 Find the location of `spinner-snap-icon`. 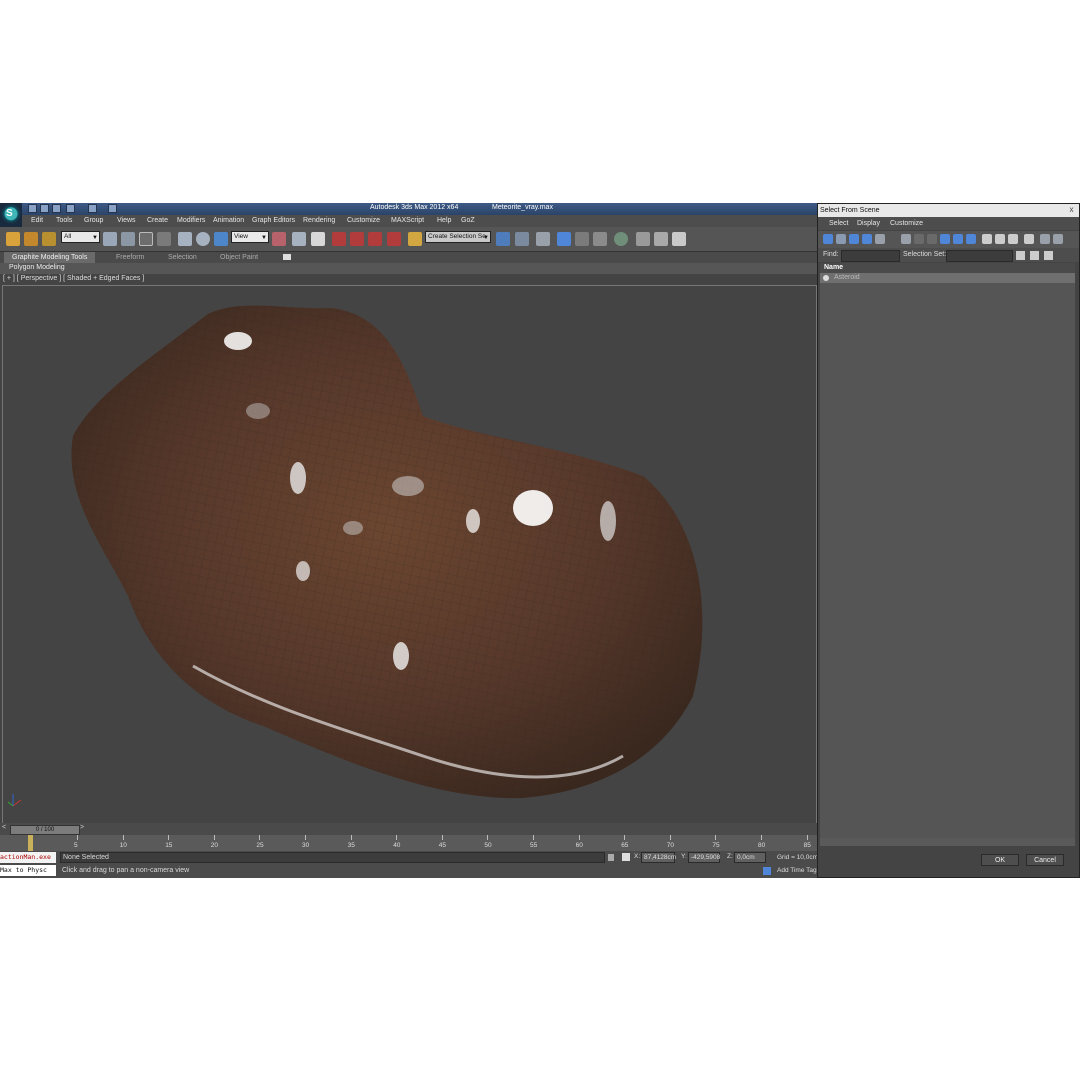

spinner-snap-icon is located at coordinates (394, 239).